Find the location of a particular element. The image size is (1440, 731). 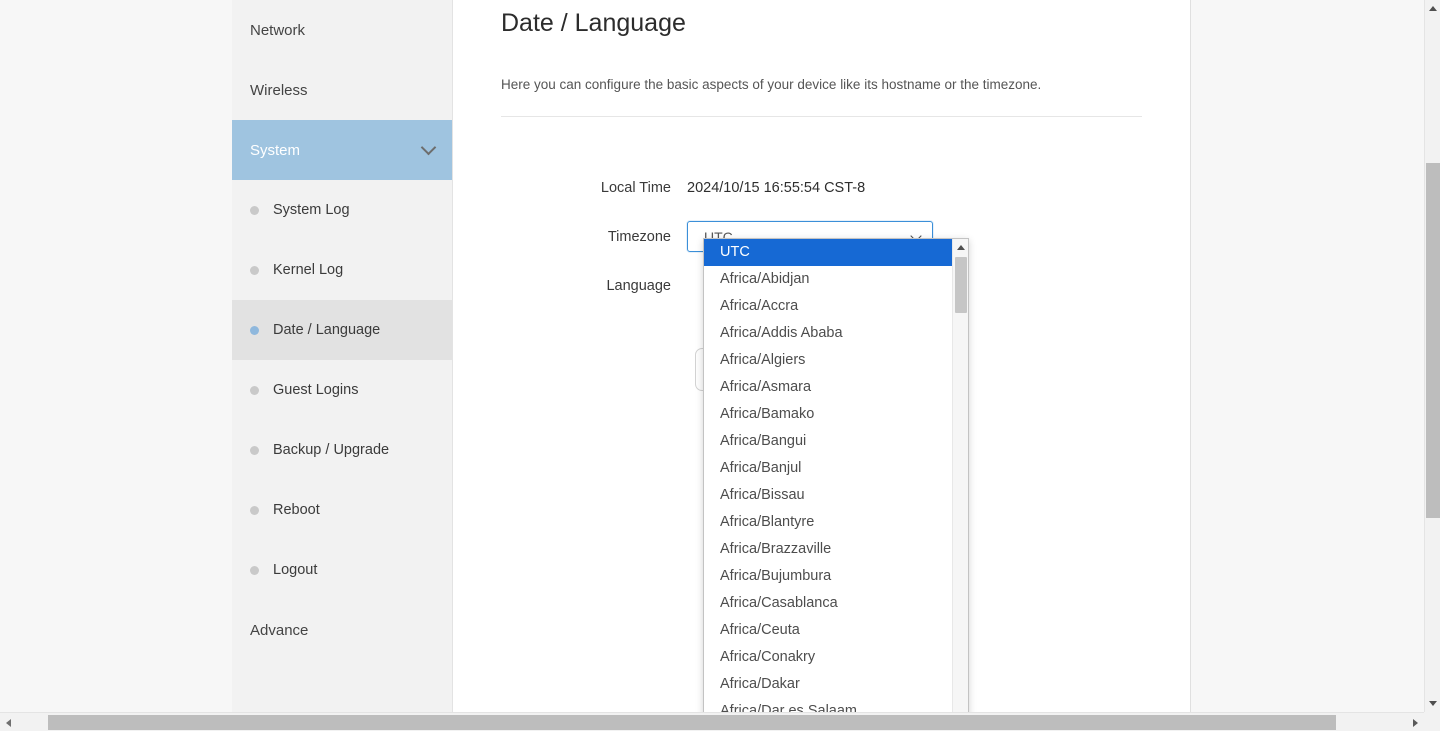

timezone-label: Timezone is located at coordinates (639, 236).